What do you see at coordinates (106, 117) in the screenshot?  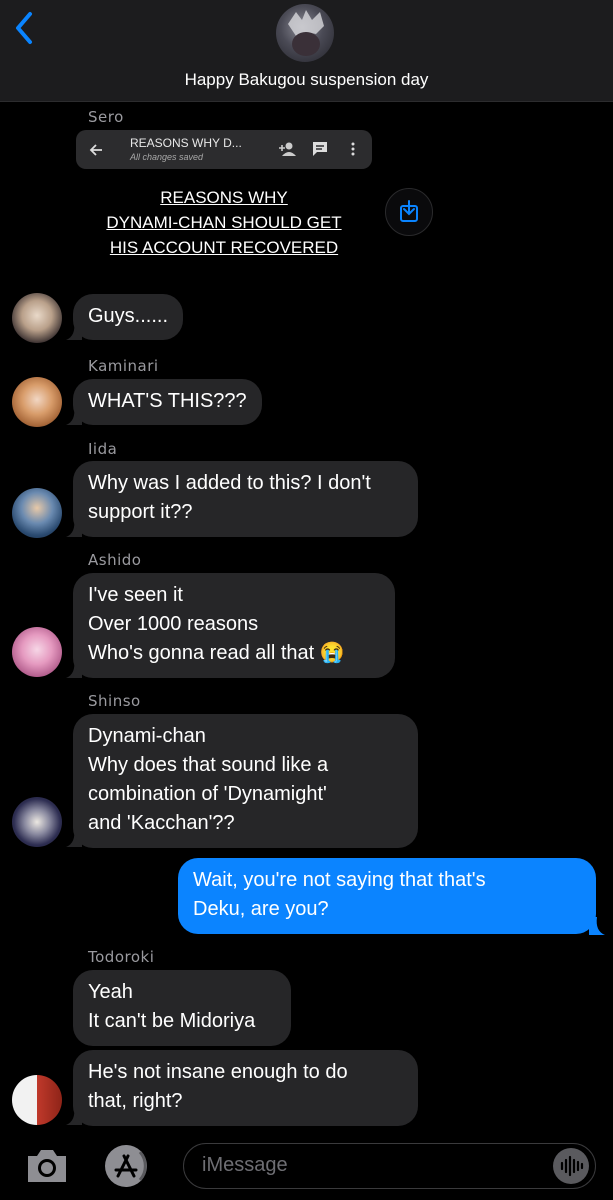 I see `sender-name: Sero` at bounding box center [106, 117].